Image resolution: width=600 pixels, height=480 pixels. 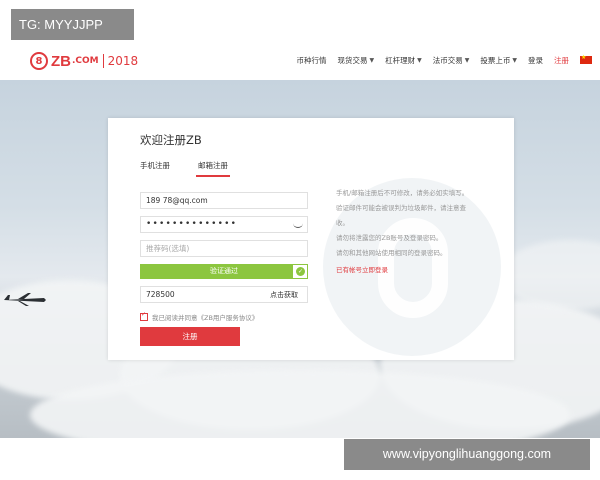 I want to click on page-title: 欢迎注册ZB, so click(x=171, y=140).